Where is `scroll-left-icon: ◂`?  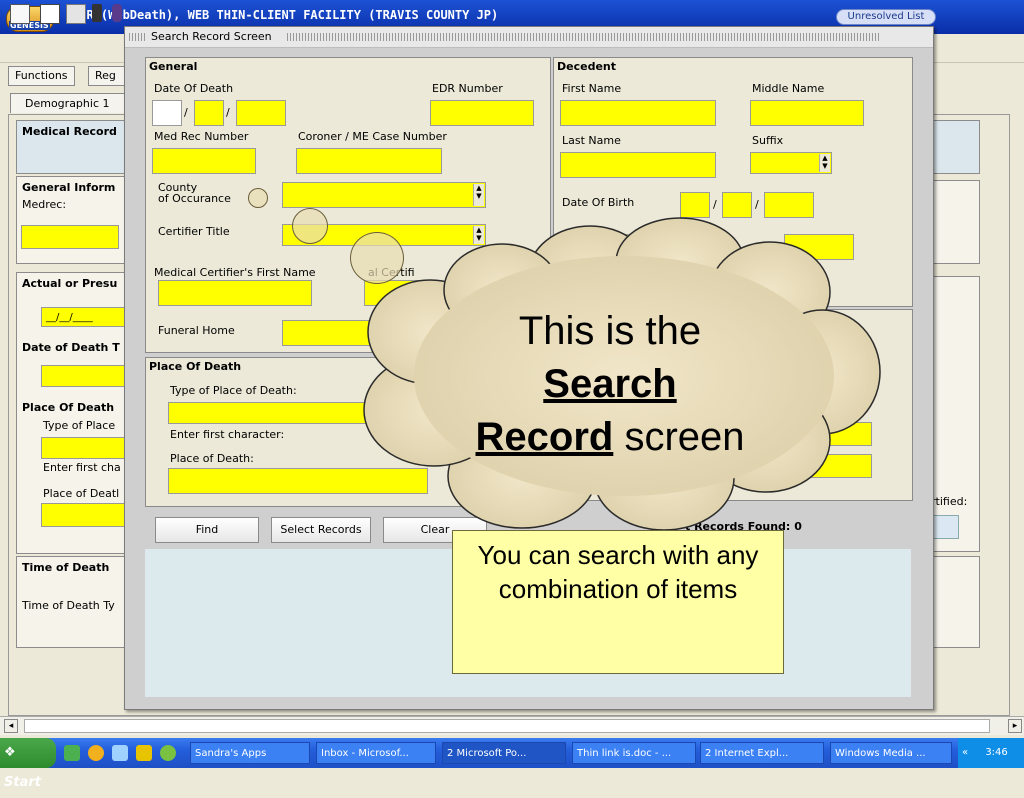
scroll-left-icon: ◂ is located at coordinates (11, 726).